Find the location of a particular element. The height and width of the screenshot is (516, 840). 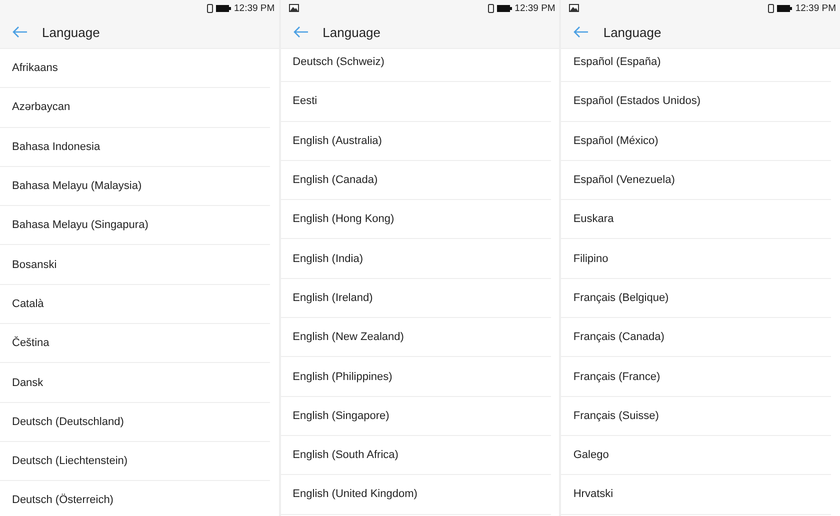

language-item: English (Philippines) is located at coordinates (415, 377).